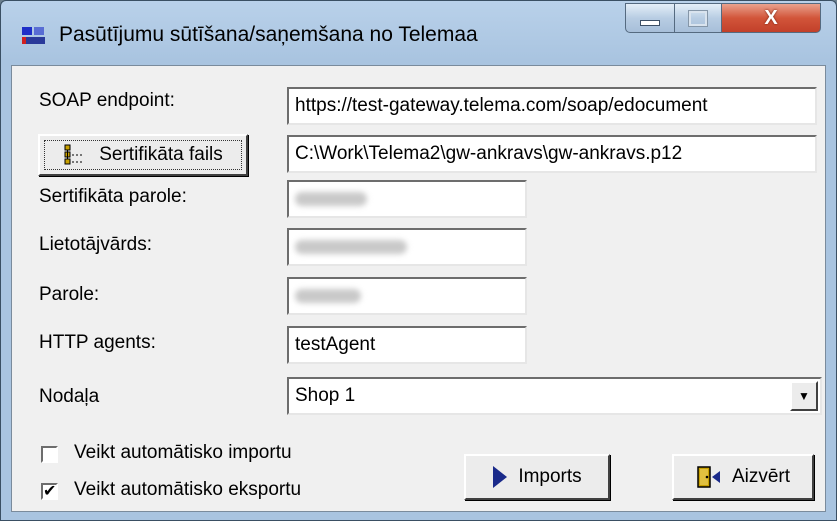 This screenshot has height=521, width=837. Describe the element at coordinates (74, 154) in the screenshot. I see `certificate-tree-icon` at that location.